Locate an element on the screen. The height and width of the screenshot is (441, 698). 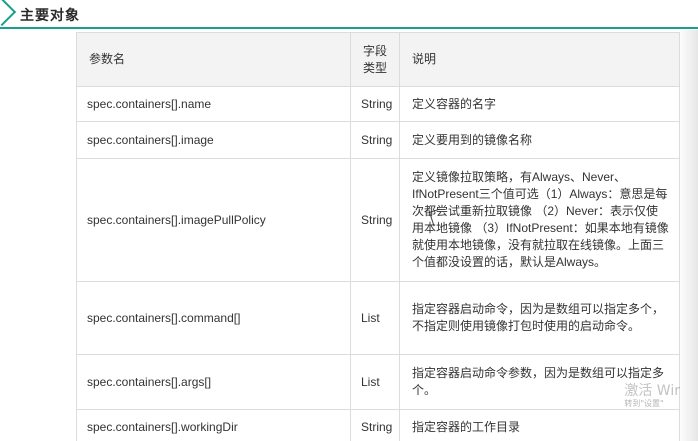
param-name-cell: spec.containers[].workingDir is located at coordinates (213, 425).